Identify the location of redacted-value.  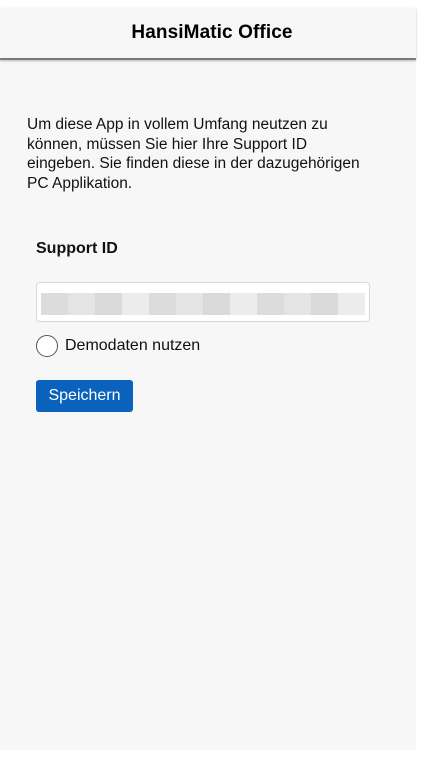
(203, 304).